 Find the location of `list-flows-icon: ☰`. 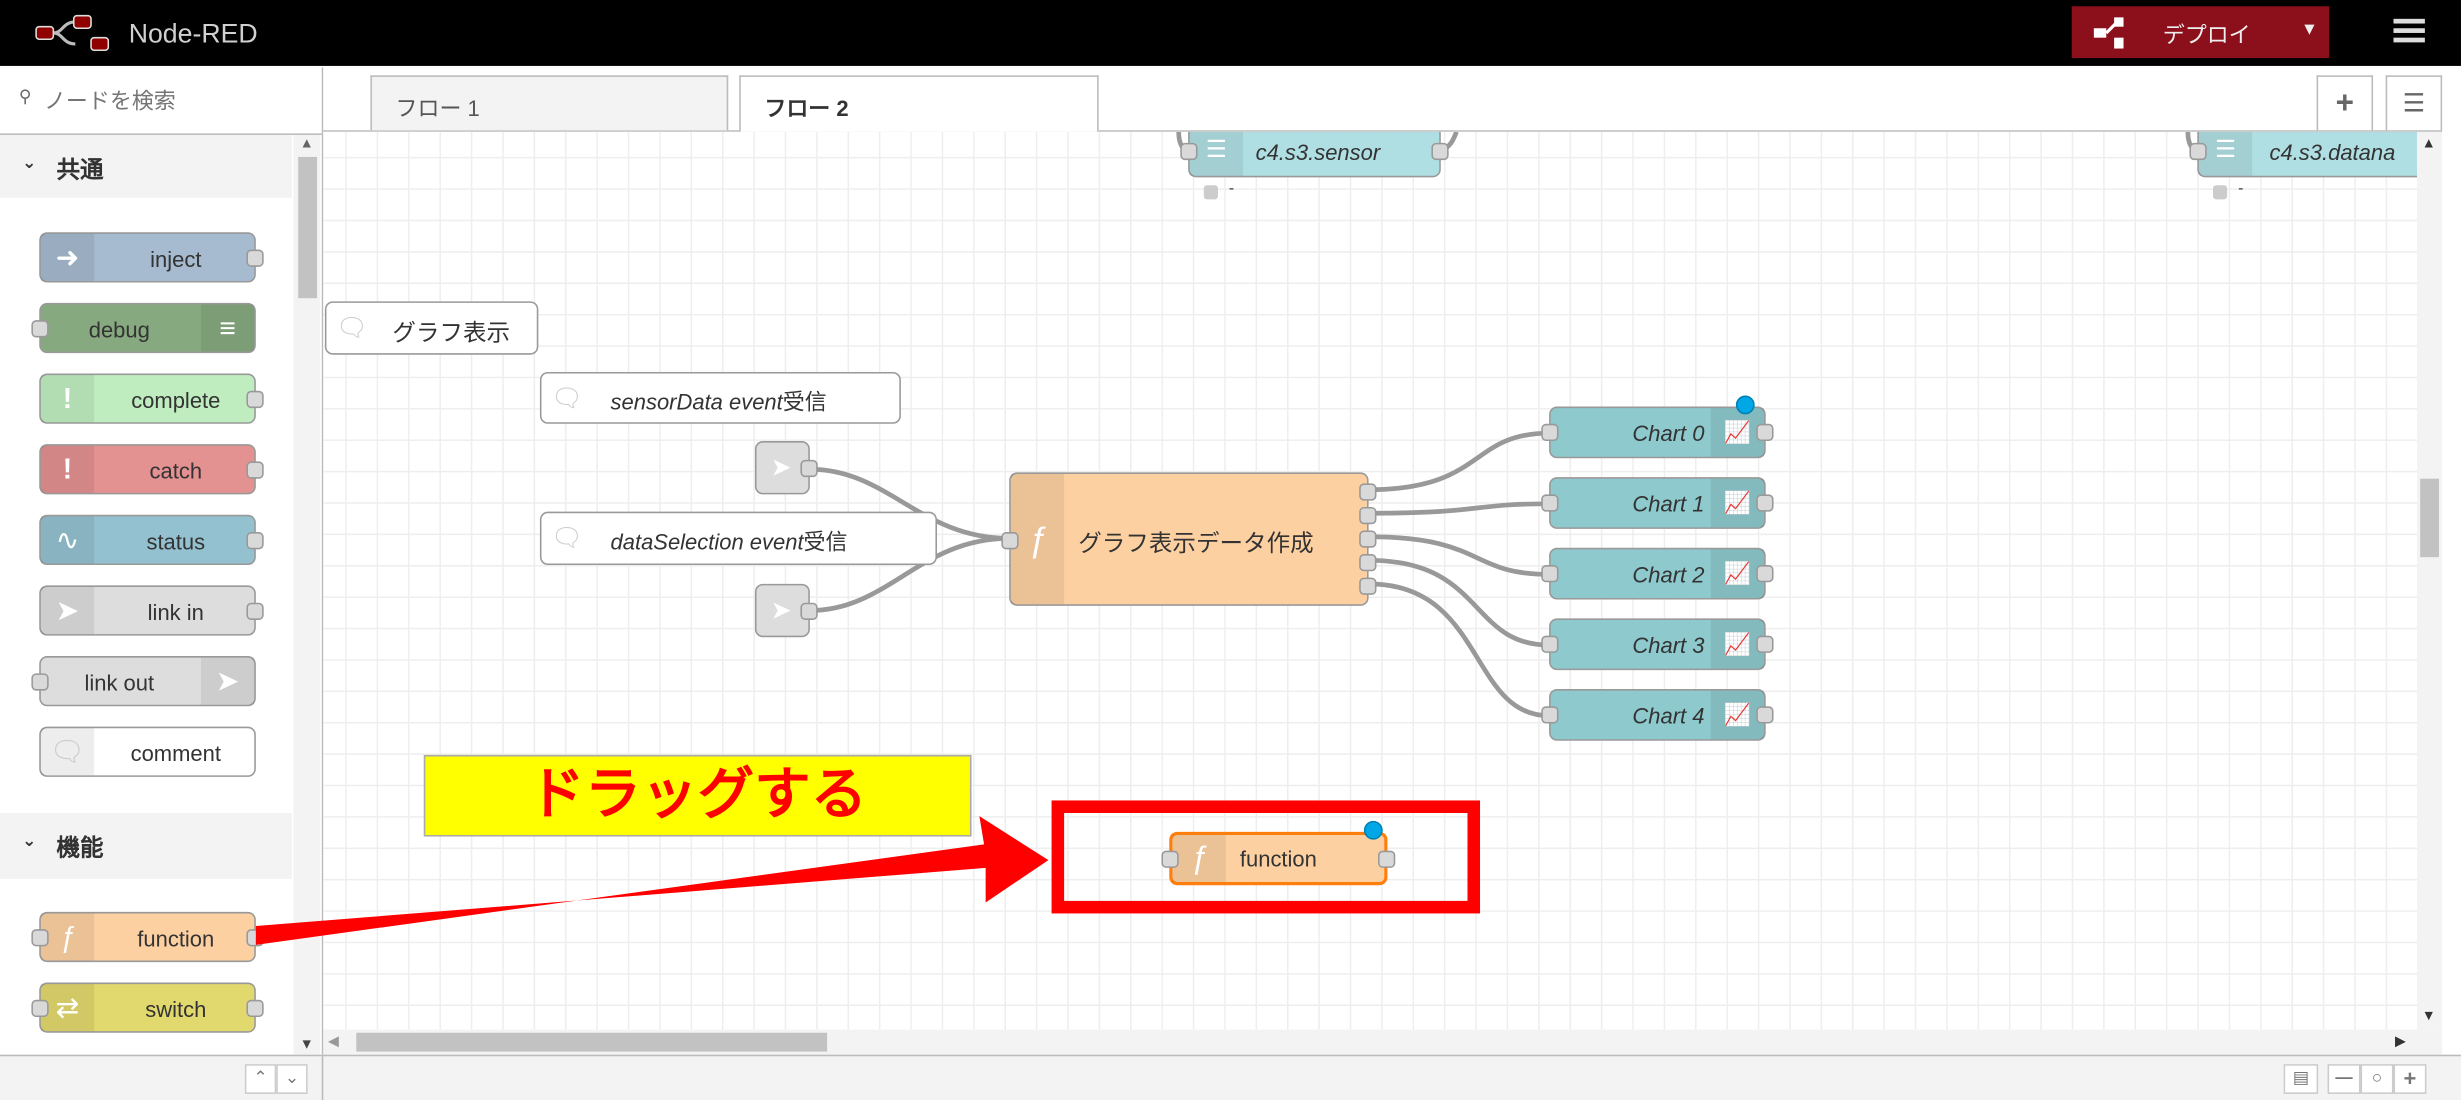

list-flows-icon: ☰ is located at coordinates (2414, 103).